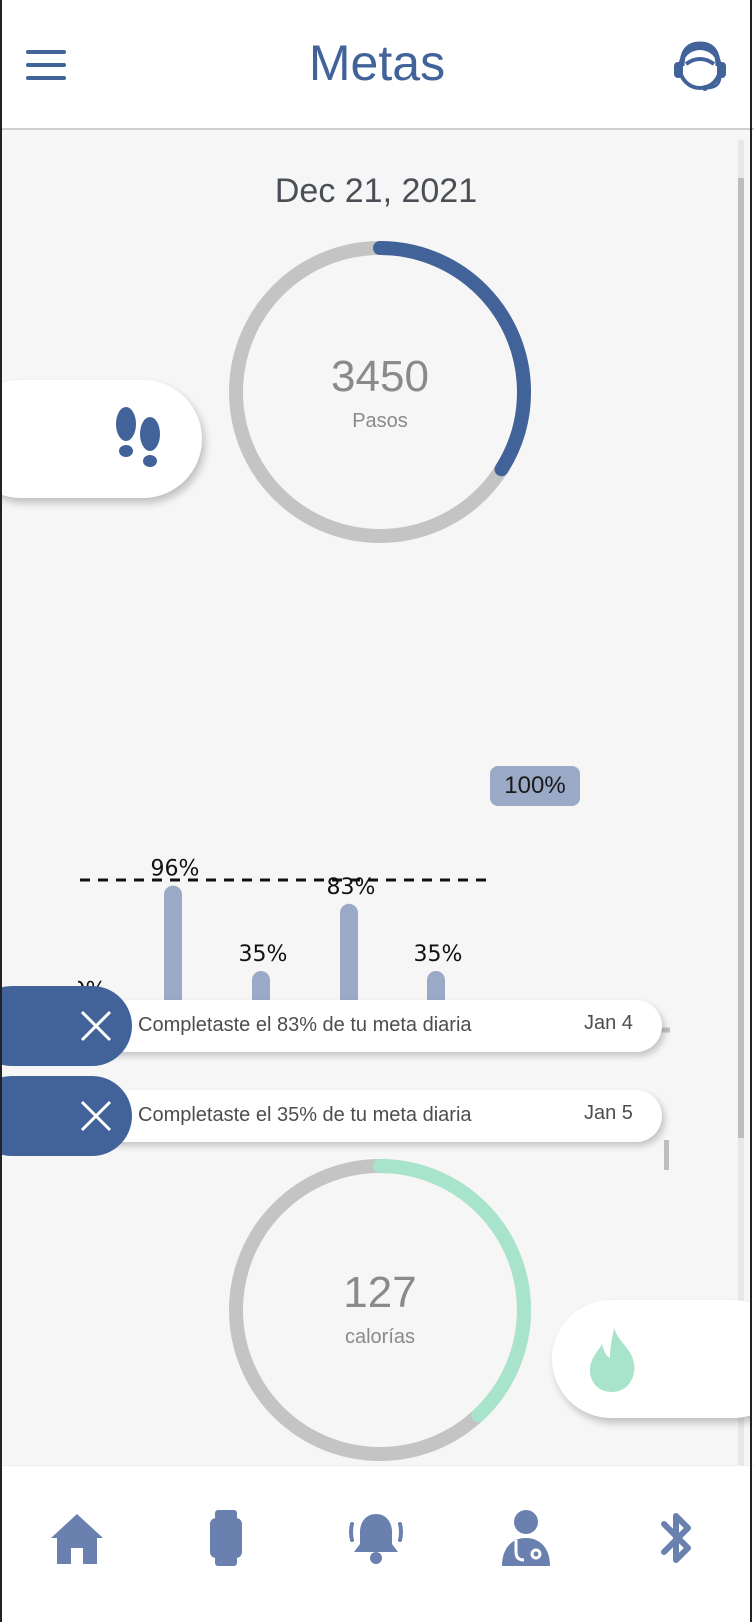 Image resolution: width=754 pixels, height=1623 pixels. I want to click on app-header: Metas, so click(377, 65).